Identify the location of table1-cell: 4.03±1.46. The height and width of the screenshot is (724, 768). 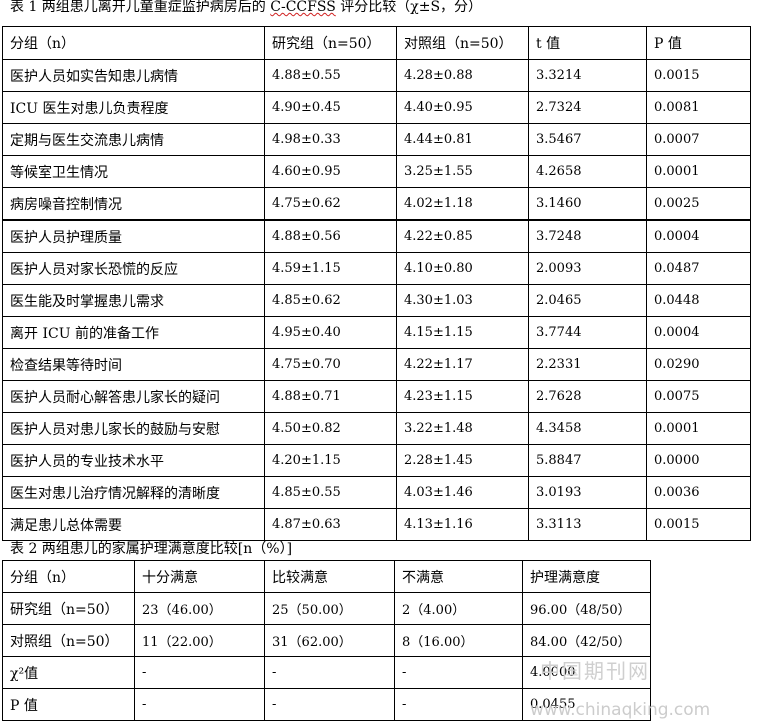
(462, 492).